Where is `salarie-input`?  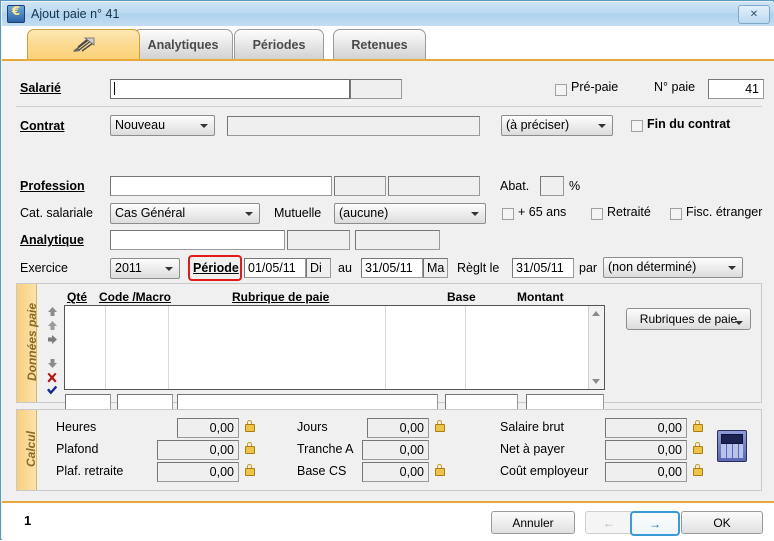
salarie-input is located at coordinates (230, 89).